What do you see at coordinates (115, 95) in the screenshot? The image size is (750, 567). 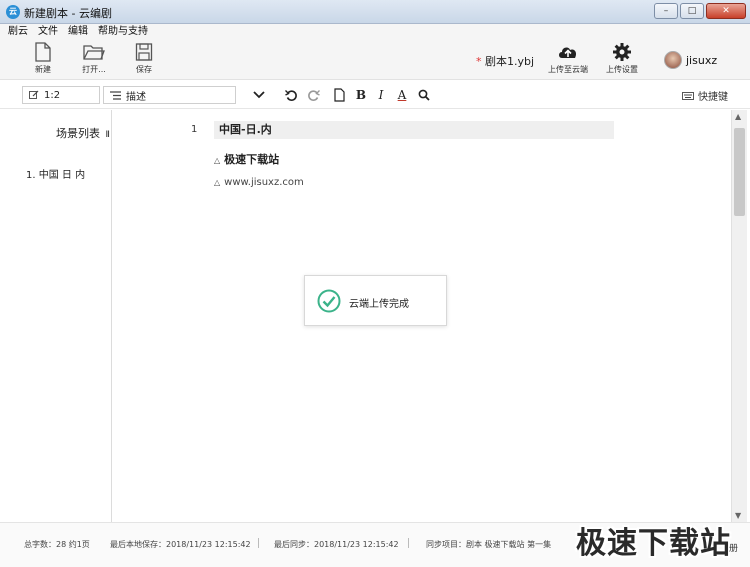 I see `list-lines-icon` at bounding box center [115, 95].